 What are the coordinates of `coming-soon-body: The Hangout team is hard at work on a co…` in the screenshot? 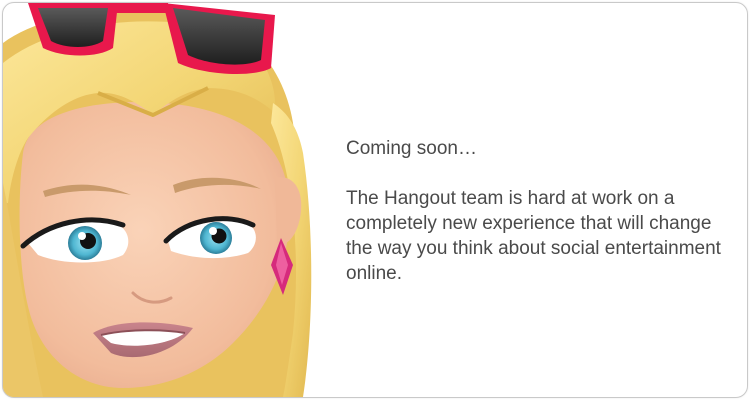 It's located at (533, 236).